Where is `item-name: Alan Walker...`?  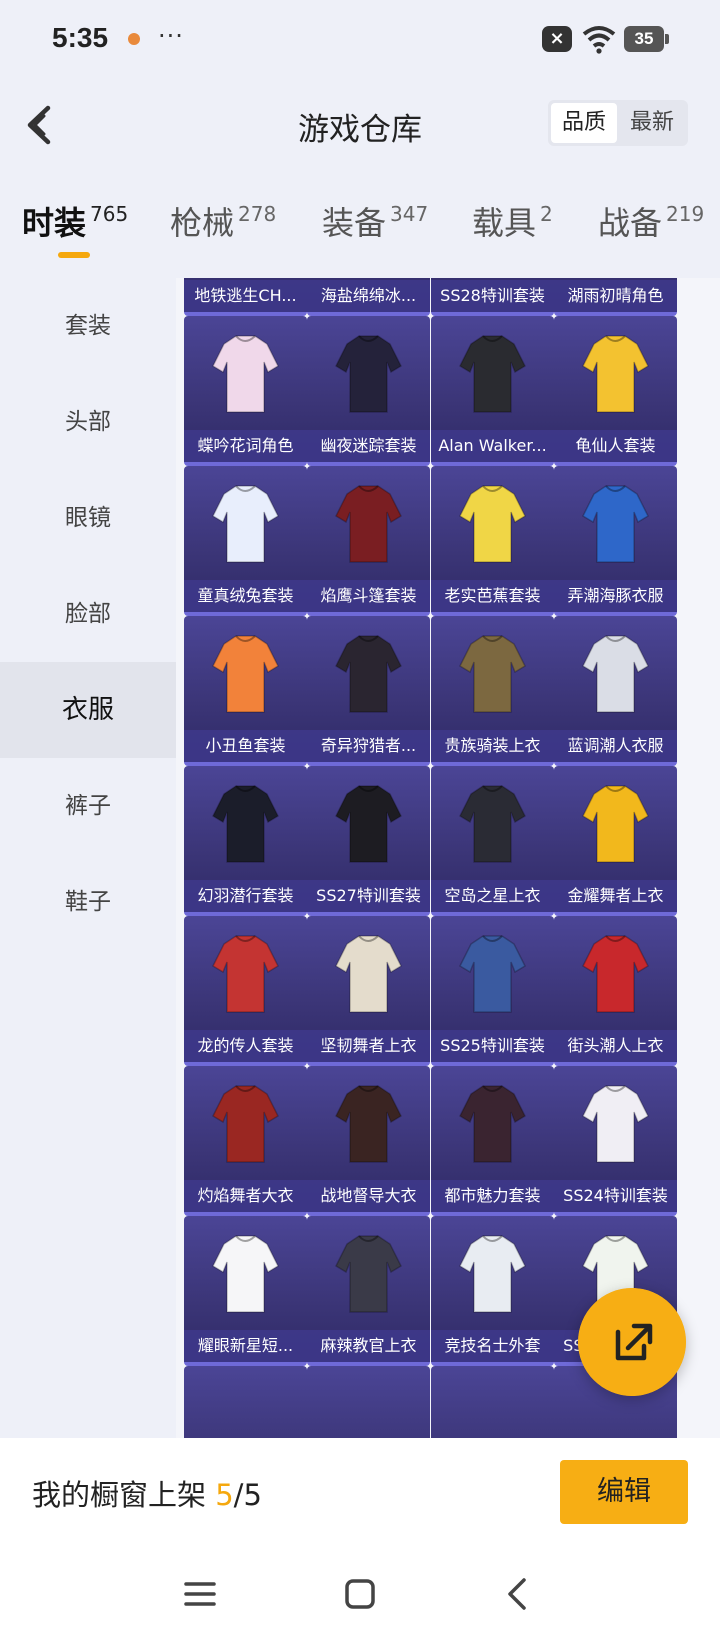
item-name: Alan Walker... is located at coordinates (492, 446).